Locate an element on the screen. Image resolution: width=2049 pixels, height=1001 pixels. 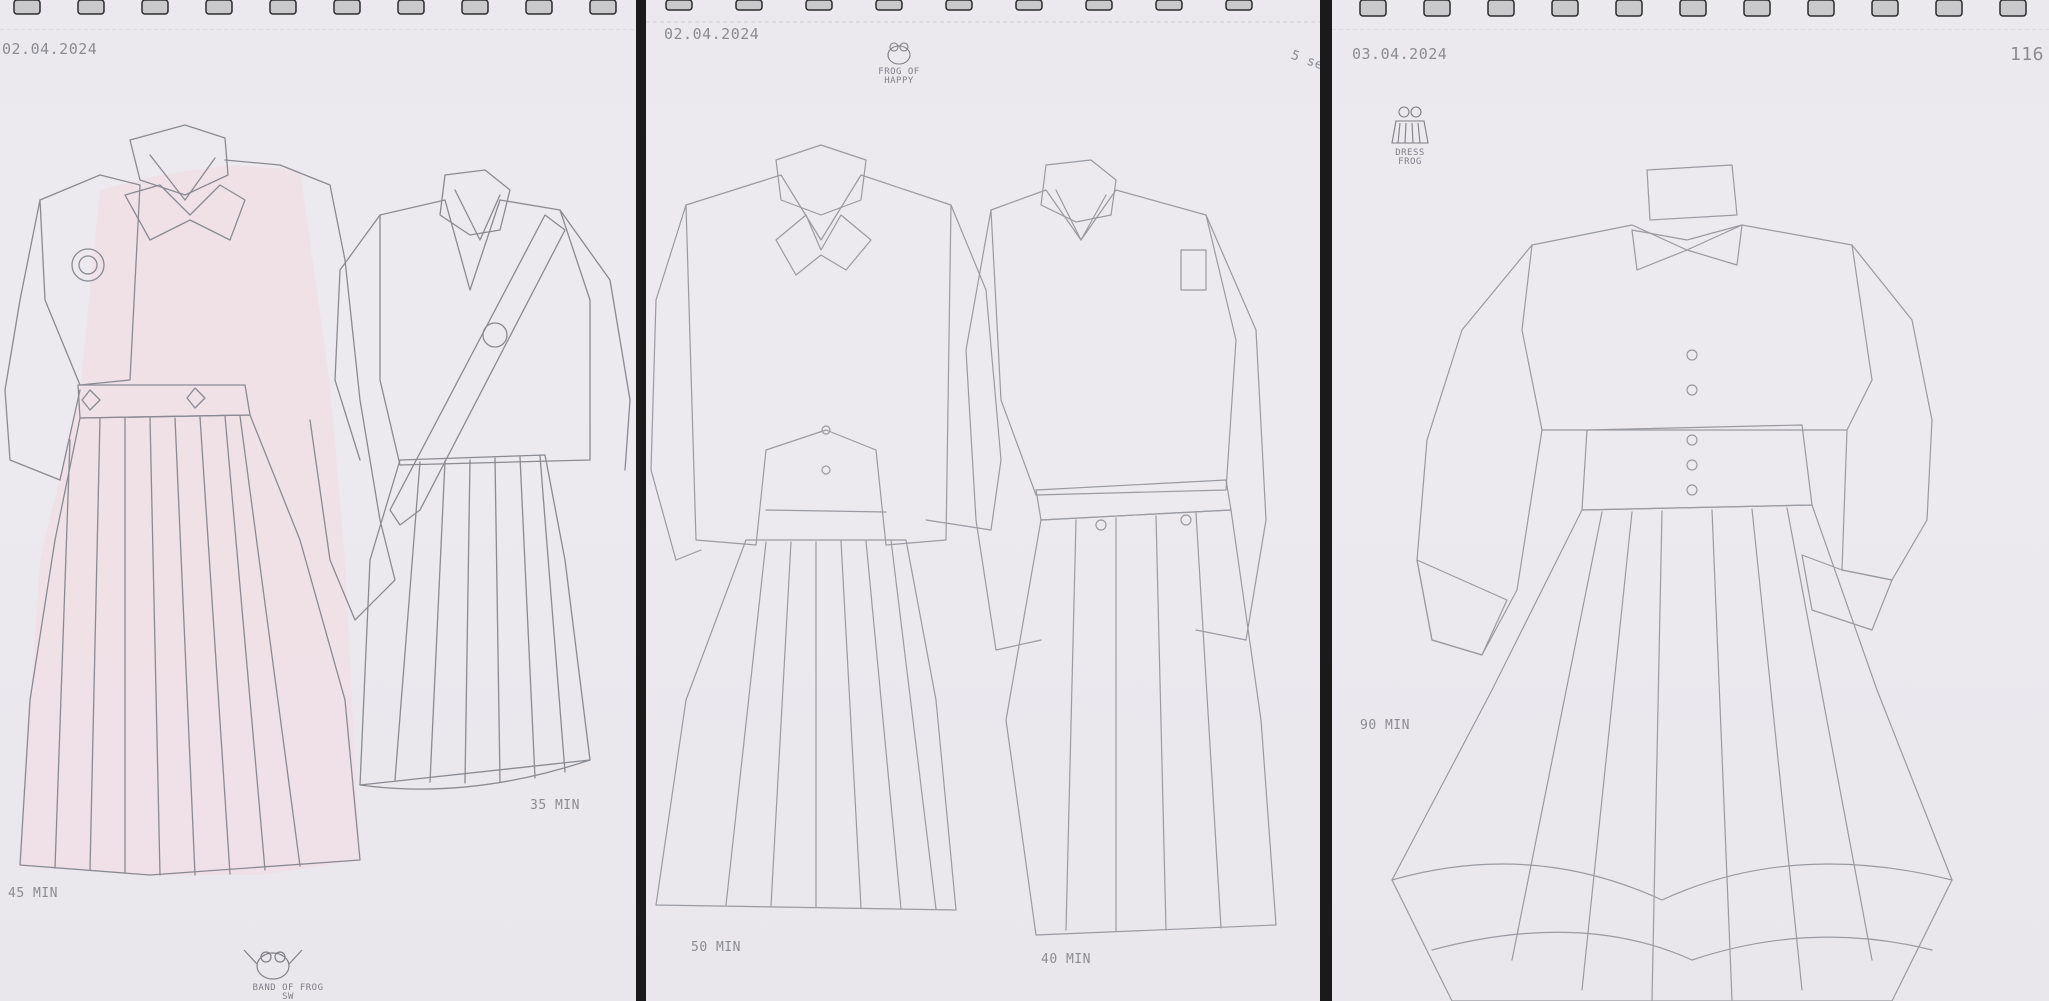
signature-line: FROG is located at coordinates (1410, 162).